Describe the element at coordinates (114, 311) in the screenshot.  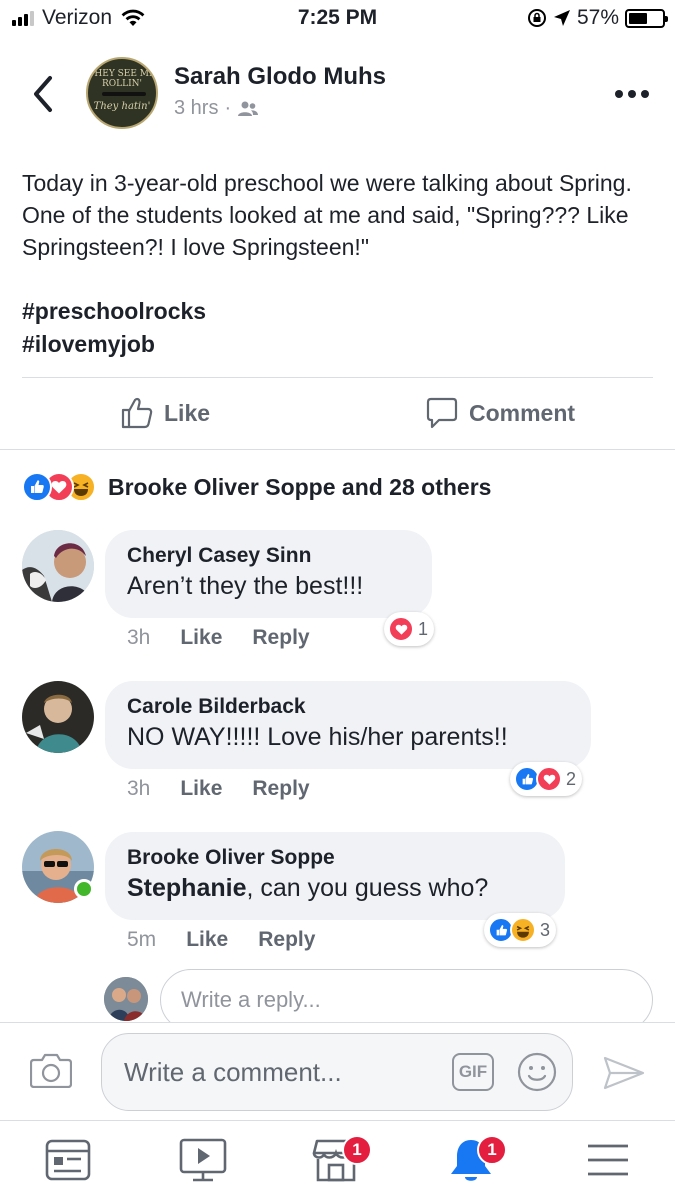
I see `hashtag-link: #preschoolrocks` at that location.